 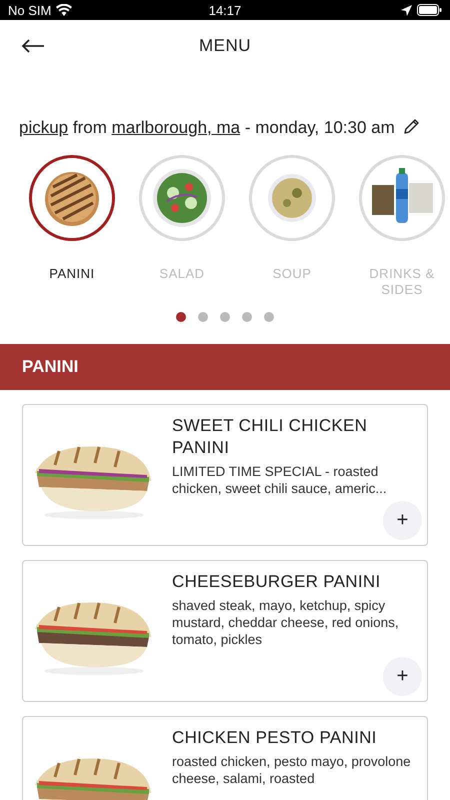 What do you see at coordinates (50, 367) in the screenshot?
I see `section-title: PANINI` at bounding box center [50, 367].